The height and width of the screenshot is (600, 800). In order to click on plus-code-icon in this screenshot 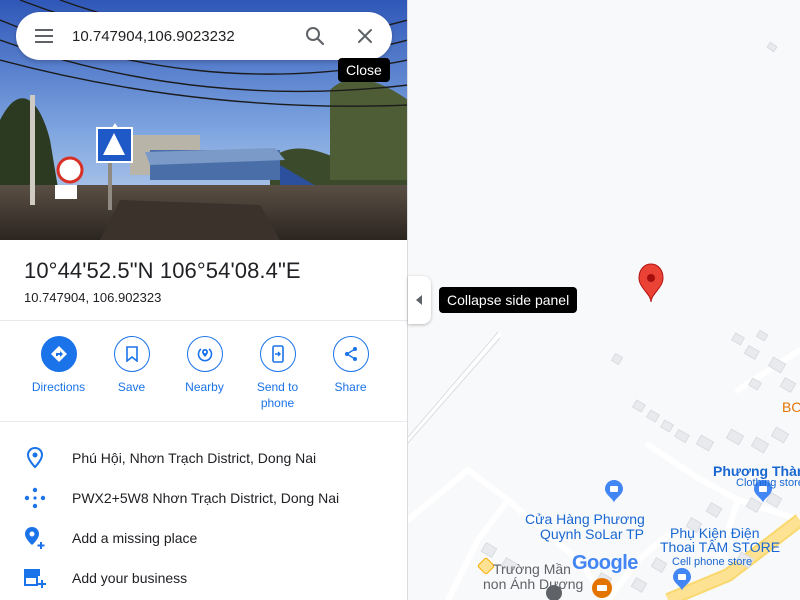, I will do `click(36, 498)`.